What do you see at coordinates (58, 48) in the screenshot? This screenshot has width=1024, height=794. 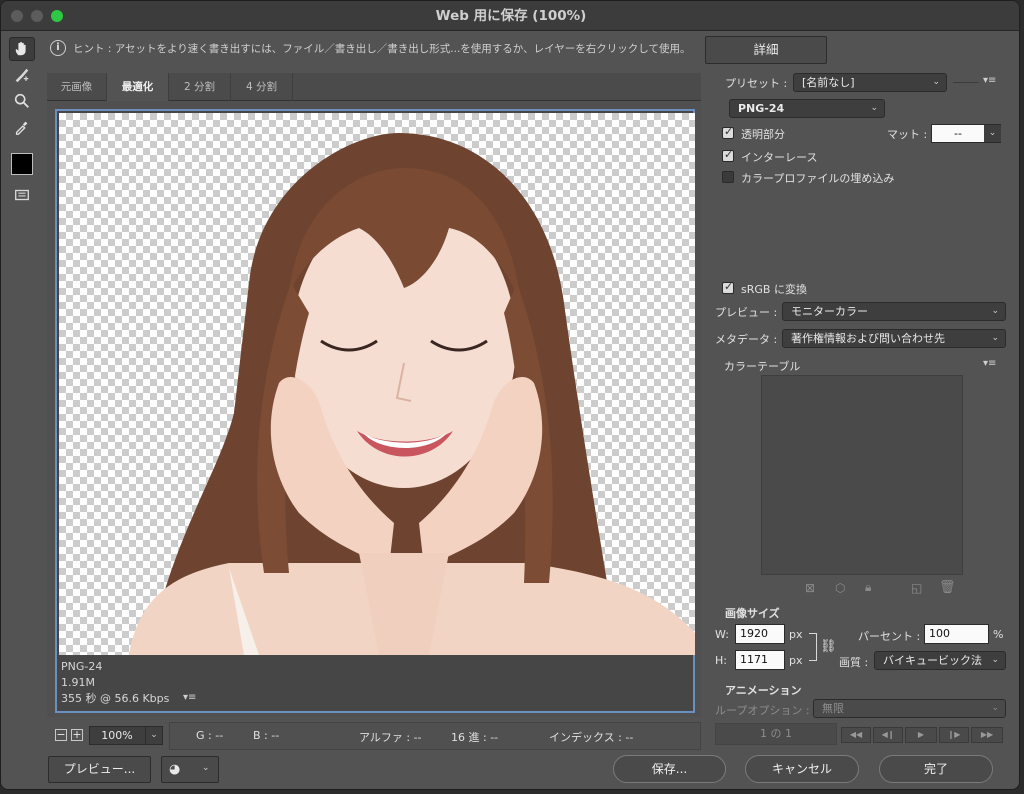 I see `info-icon: i` at bounding box center [58, 48].